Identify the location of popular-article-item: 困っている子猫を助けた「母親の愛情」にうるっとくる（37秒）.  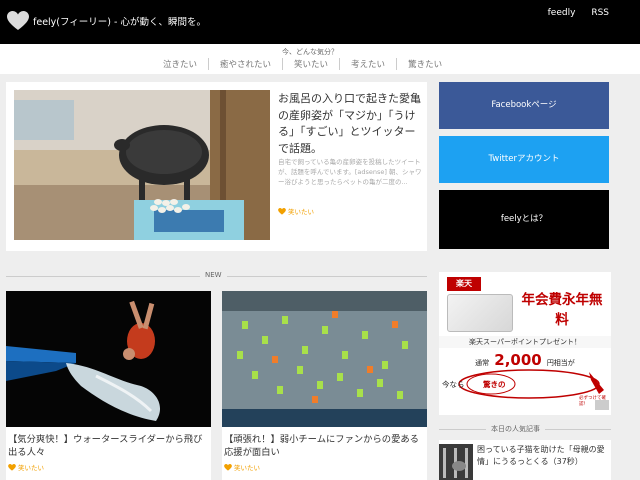
(525, 460).